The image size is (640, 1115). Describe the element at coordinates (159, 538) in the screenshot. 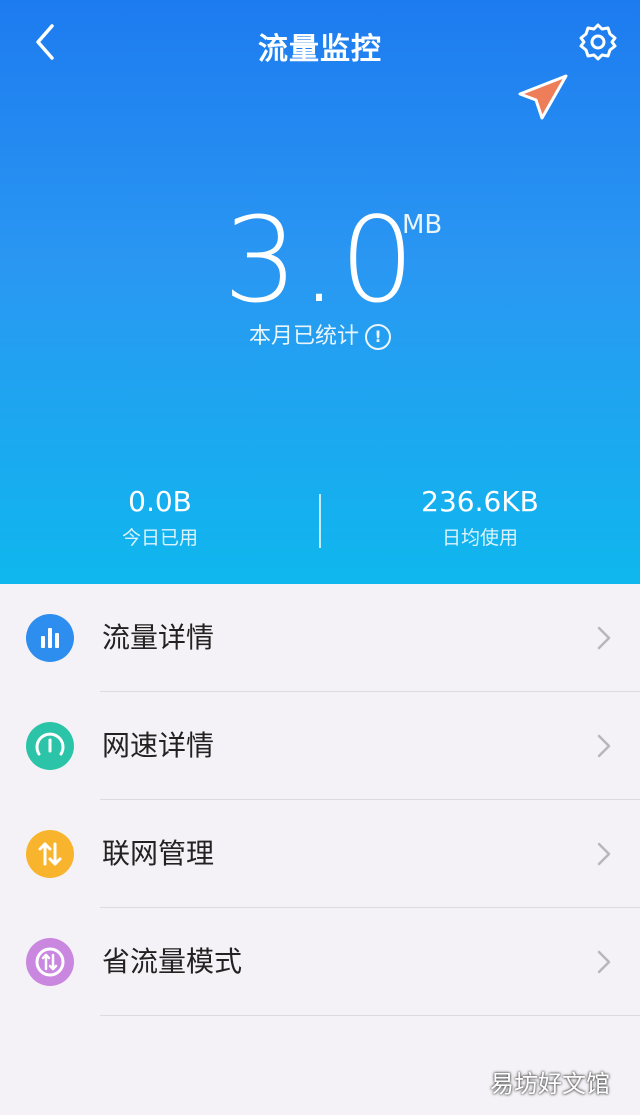

I see `today-usage-label: 今日已用` at that location.